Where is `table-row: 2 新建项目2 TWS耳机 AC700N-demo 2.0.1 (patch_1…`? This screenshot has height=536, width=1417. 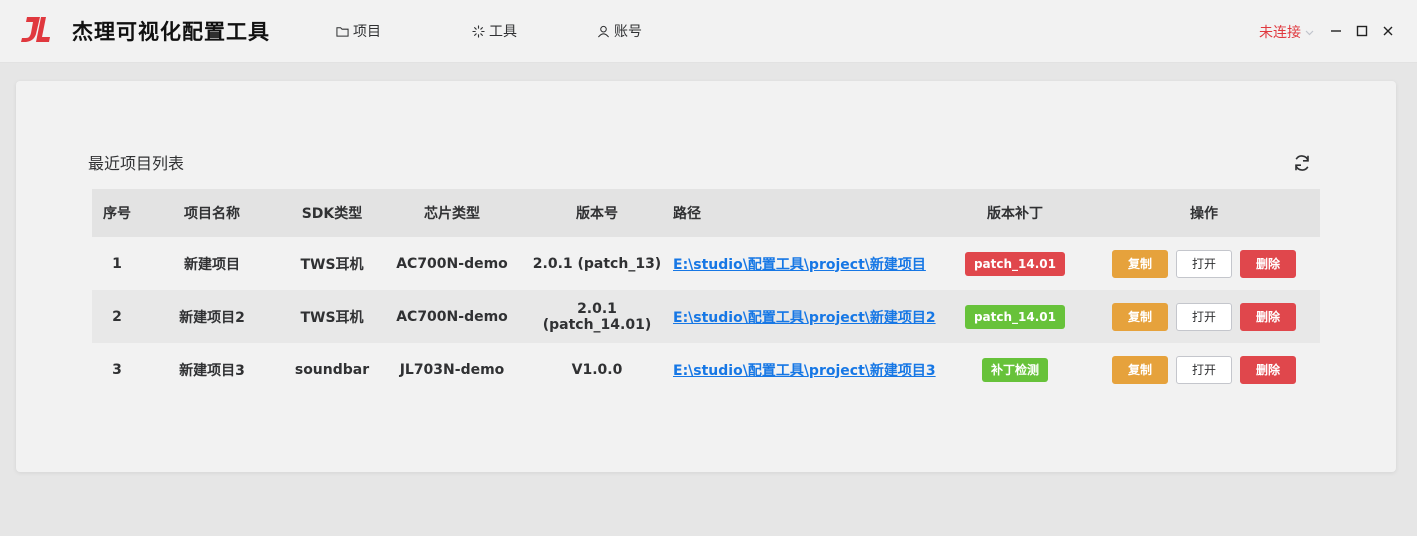
table-row: 2 新建项目2 TWS耳机 AC700N-demo 2.0.1 (patch_1… is located at coordinates (706, 316).